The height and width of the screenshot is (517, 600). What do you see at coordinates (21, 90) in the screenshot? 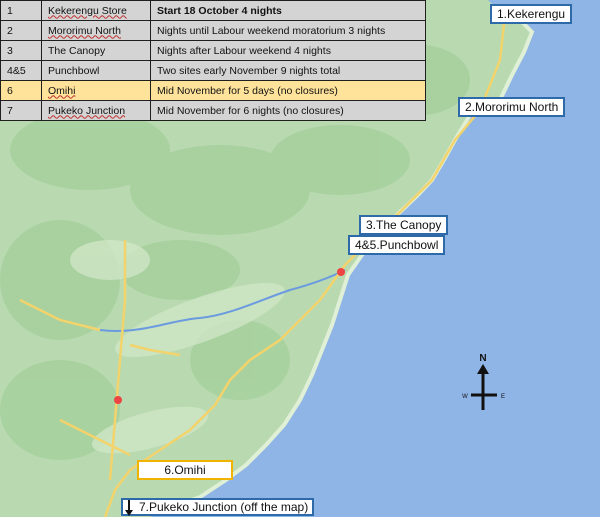
I see `schedule-num: 6` at bounding box center [21, 90].